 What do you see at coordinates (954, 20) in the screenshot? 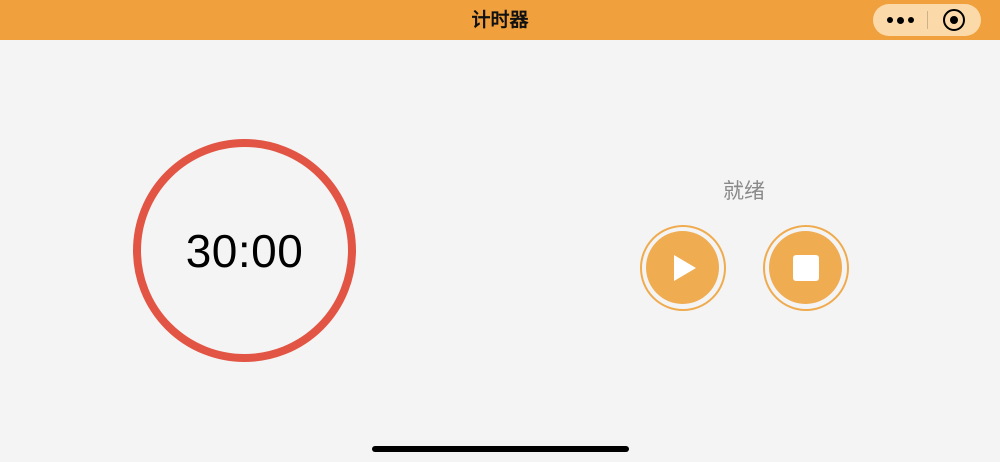
I see `target-circle-icon` at bounding box center [954, 20].